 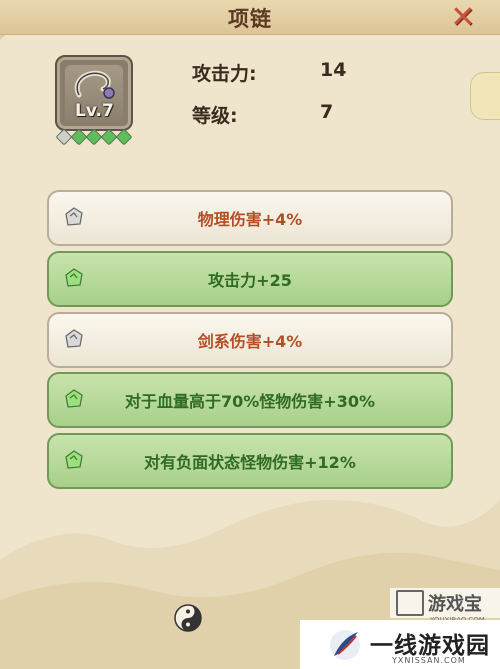 I want to click on level-label: 等级:, so click(x=215, y=116).